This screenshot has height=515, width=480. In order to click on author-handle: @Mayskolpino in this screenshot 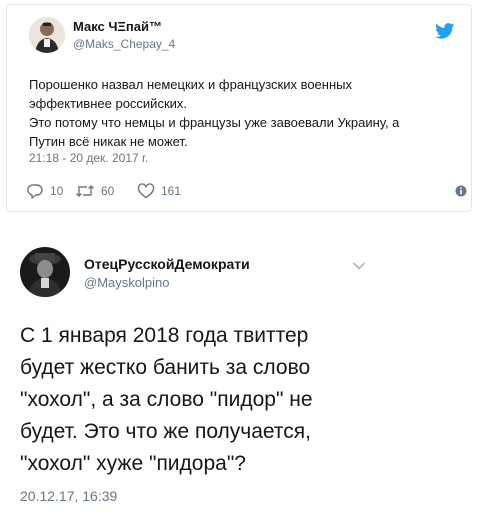, I will do `click(126, 282)`.